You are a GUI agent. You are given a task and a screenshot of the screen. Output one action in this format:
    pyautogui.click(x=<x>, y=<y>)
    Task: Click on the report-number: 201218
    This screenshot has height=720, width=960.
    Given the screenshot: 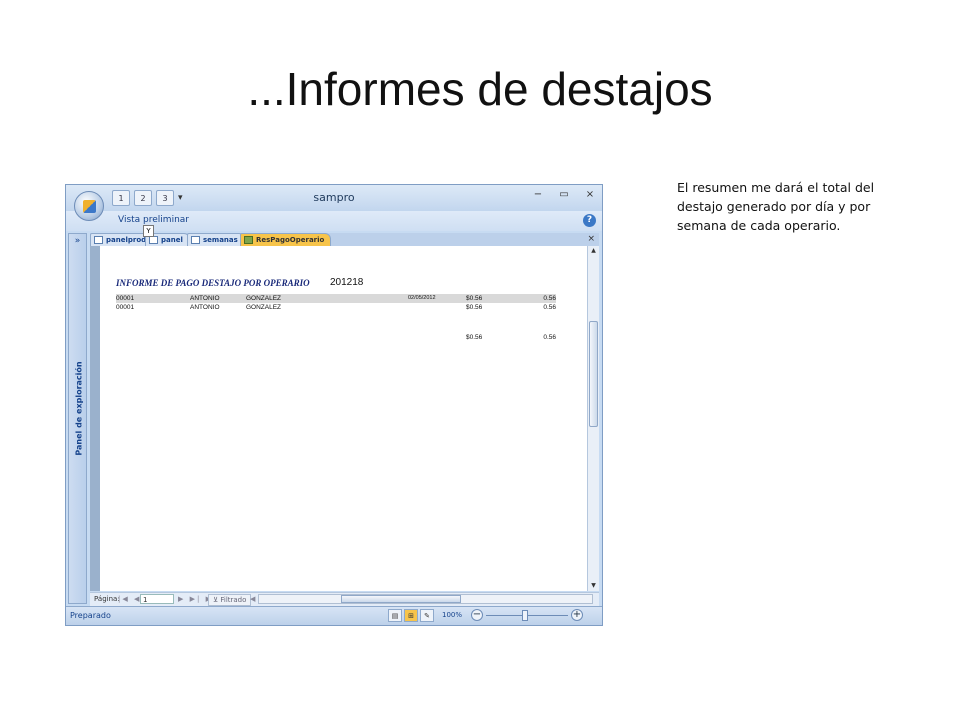 What is the action you would take?
    pyautogui.click(x=347, y=282)
    